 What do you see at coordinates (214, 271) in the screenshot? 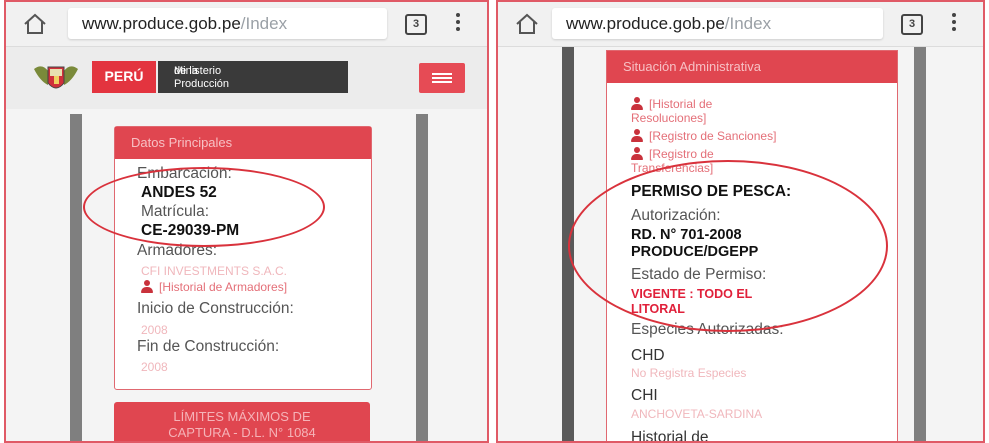
I see `armadores-value: CFI INVESTMENTS S.A.C.` at bounding box center [214, 271].